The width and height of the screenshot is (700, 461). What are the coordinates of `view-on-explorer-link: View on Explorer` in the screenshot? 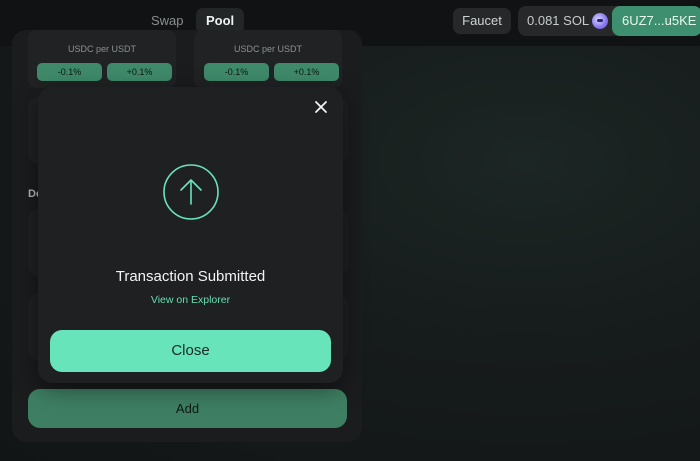 It's located at (190, 300).